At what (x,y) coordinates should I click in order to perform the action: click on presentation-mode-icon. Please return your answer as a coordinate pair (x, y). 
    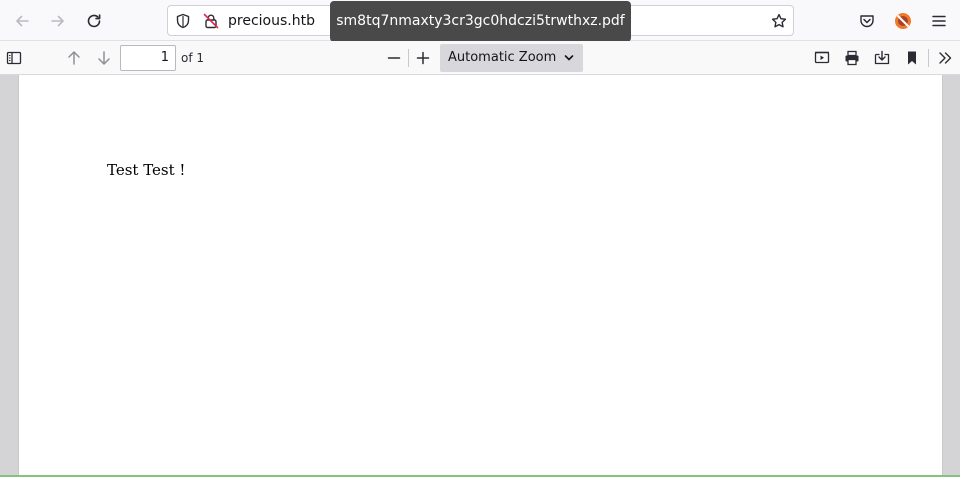
    Looking at the image, I should click on (822, 57).